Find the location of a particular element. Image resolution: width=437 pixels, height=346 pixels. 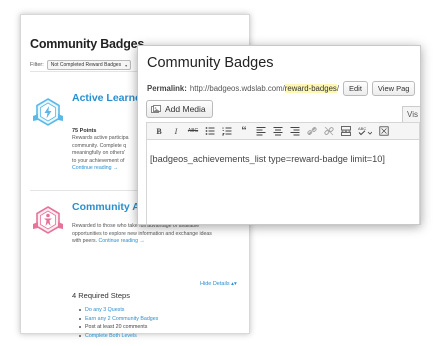

description-line: meaningfully on others' is located at coordinates (99, 153).